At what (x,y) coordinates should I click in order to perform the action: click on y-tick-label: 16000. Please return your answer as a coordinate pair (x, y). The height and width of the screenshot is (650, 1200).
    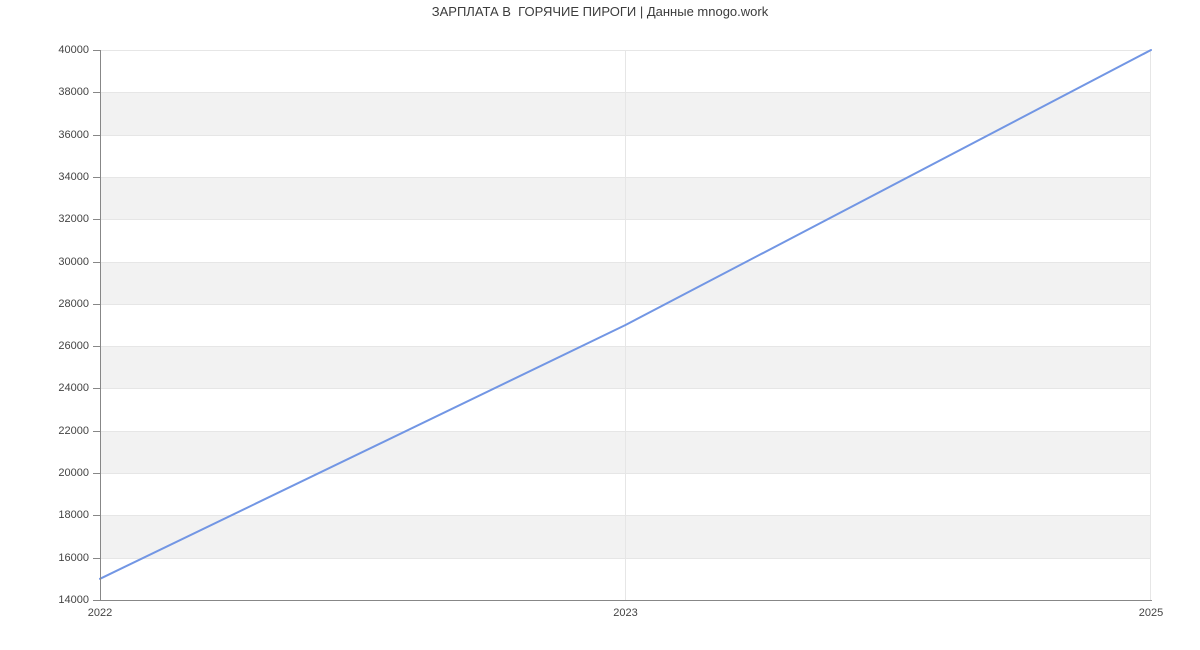
    Looking at the image, I should click on (73, 557).